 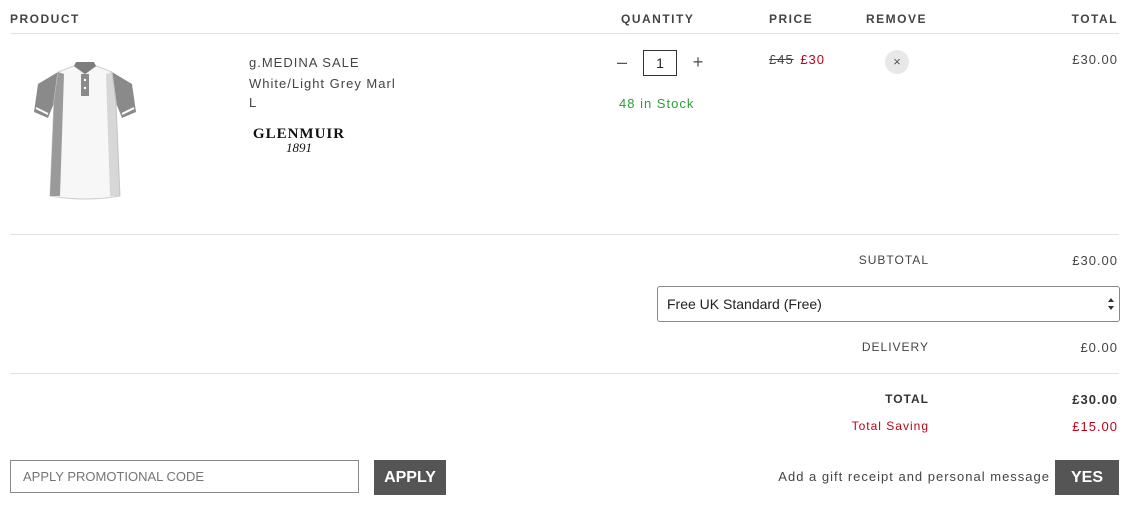 I want to click on brand-logo: GLENMUIR 1891, so click(x=299, y=141).